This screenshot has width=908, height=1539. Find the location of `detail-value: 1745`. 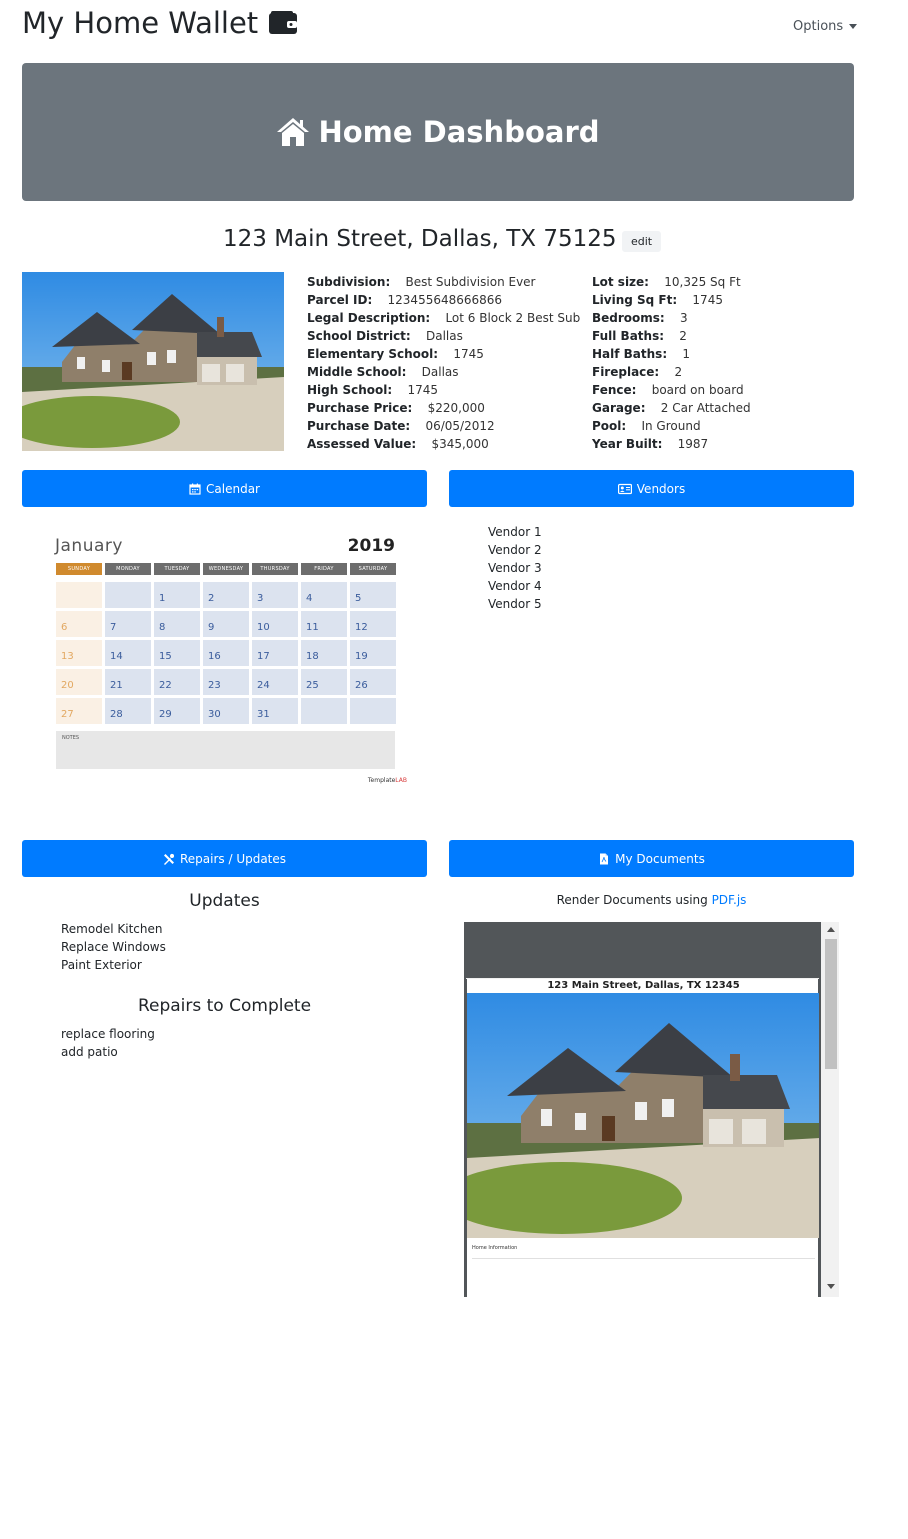

detail-value: 1745 is located at coordinates (468, 354).